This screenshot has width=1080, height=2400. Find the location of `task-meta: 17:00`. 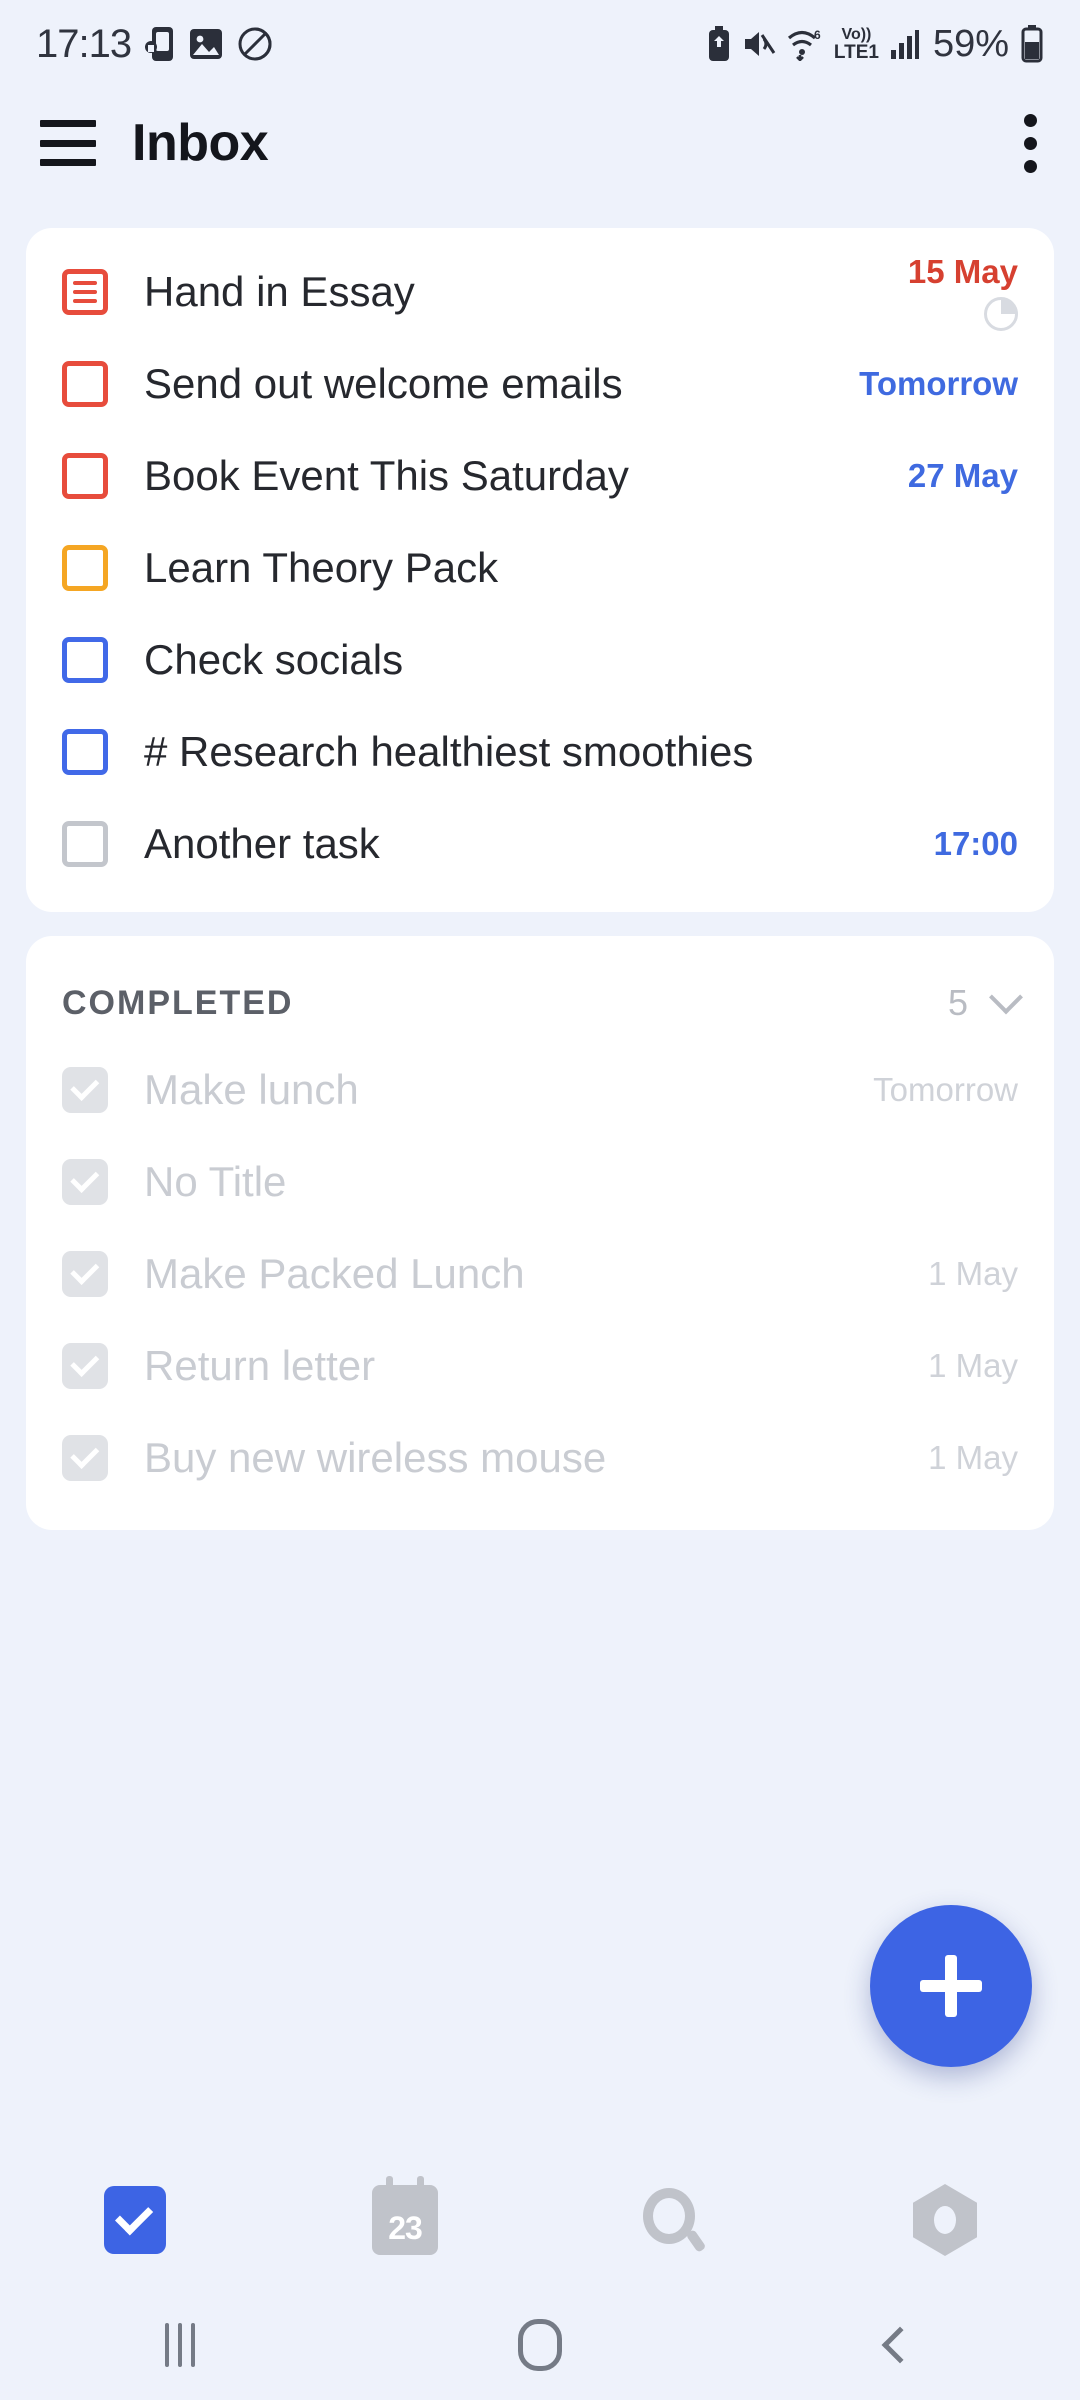

task-meta: 17:00 is located at coordinates (976, 844).